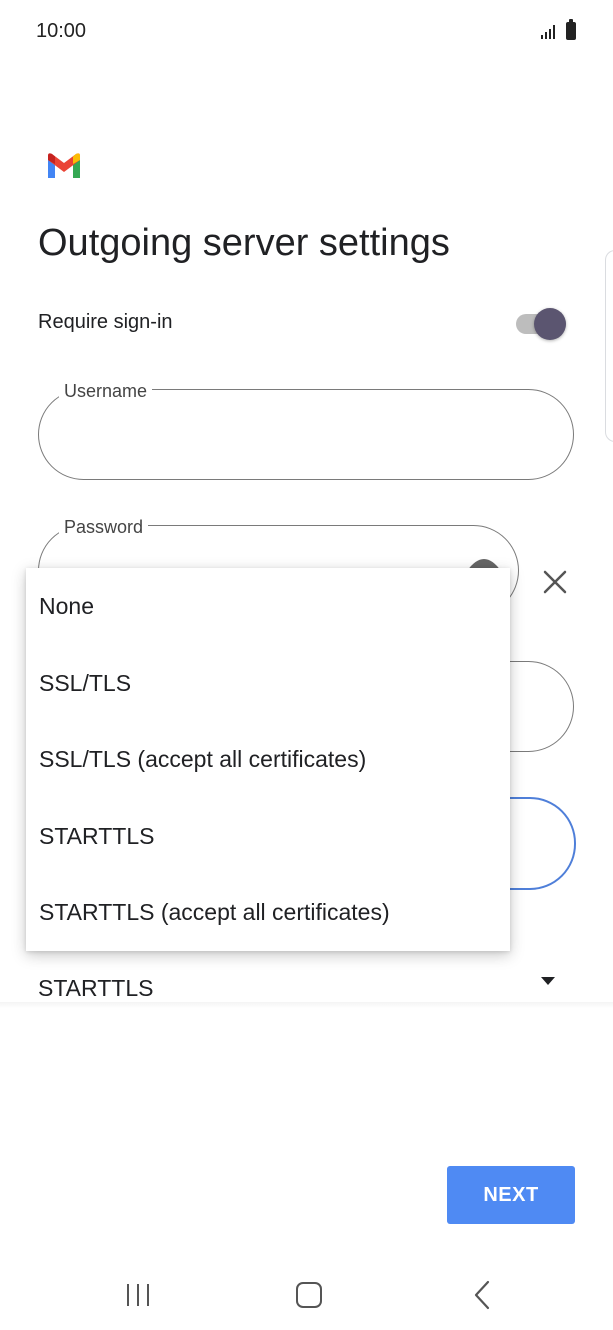 The width and height of the screenshot is (613, 1330). What do you see at coordinates (61, 31) in the screenshot?
I see `status-time: 10:00` at bounding box center [61, 31].